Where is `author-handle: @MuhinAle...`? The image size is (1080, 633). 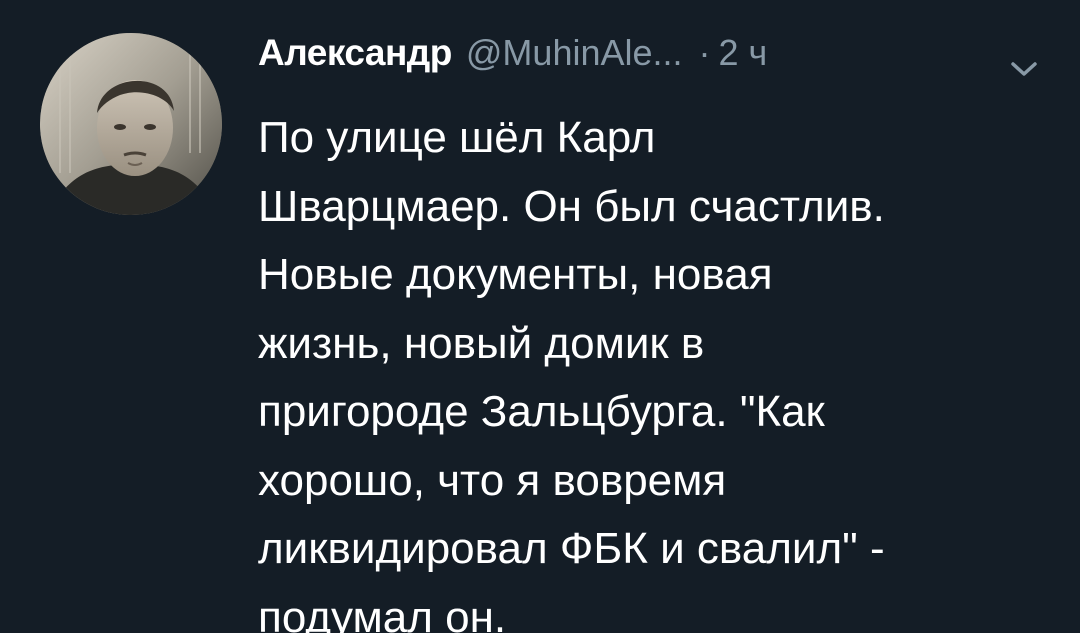 author-handle: @MuhinAle... is located at coordinates (574, 53).